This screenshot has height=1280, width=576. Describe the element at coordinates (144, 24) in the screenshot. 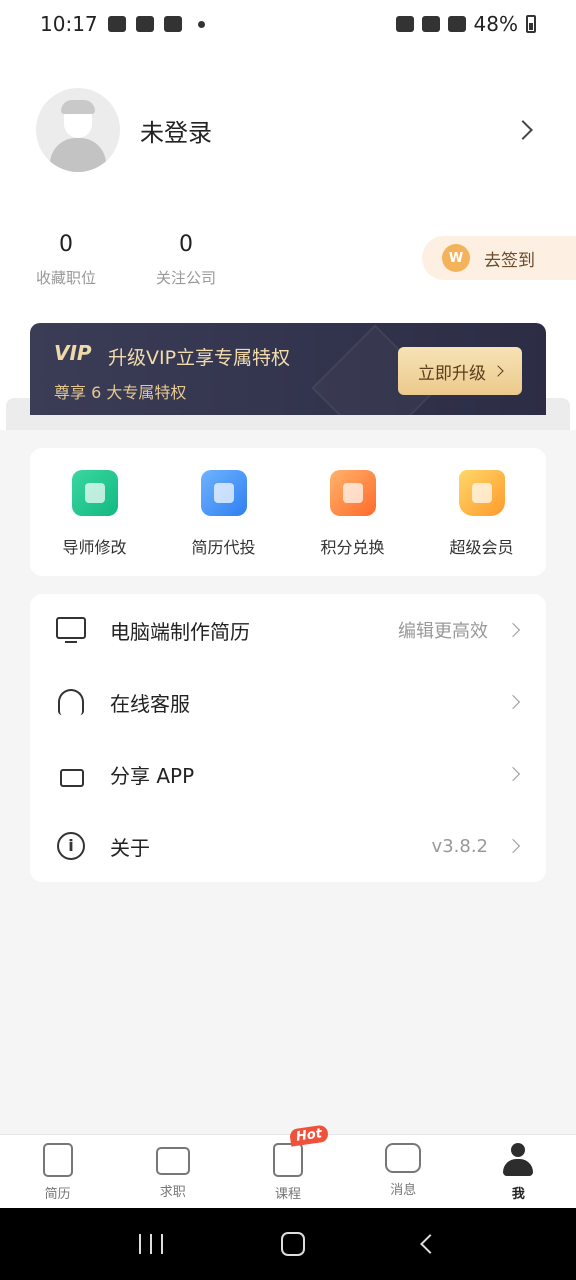

I see `message-notification-icon` at that location.